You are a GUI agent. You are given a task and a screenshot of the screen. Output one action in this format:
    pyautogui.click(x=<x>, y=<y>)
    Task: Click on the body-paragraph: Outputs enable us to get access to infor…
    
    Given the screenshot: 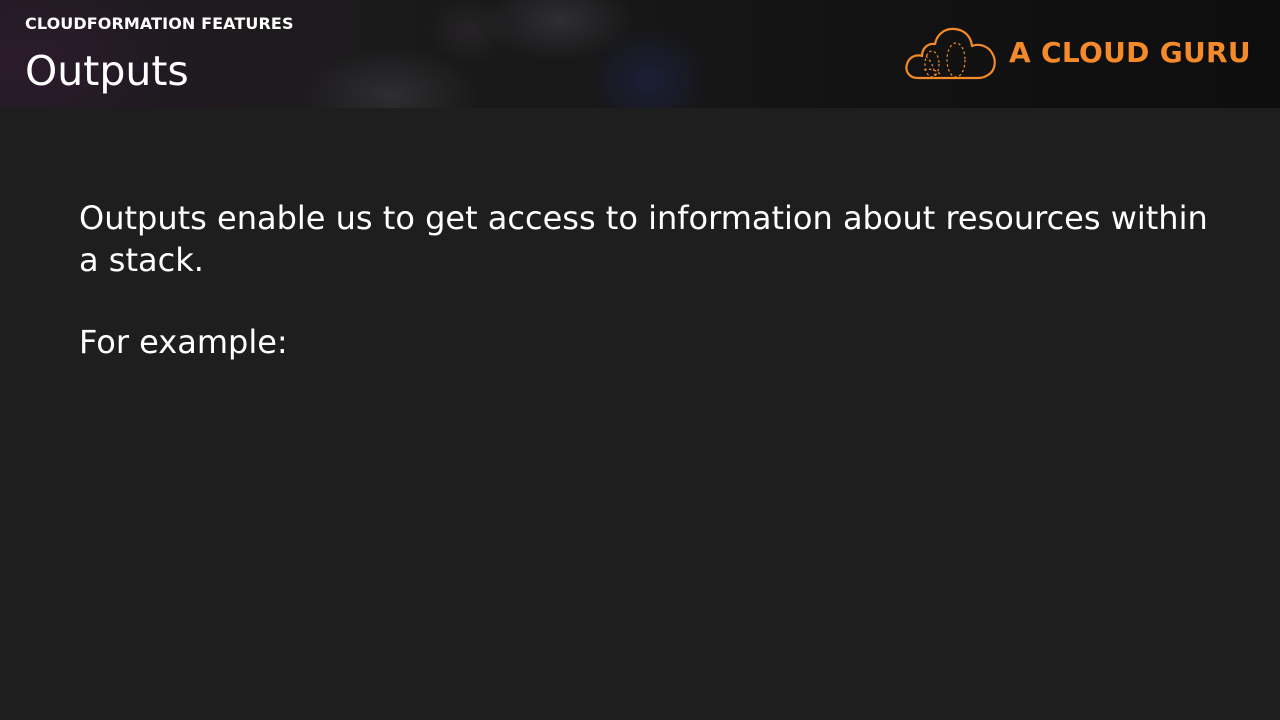 What is the action you would take?
    pyautogui.click(x=643, y=239)
    